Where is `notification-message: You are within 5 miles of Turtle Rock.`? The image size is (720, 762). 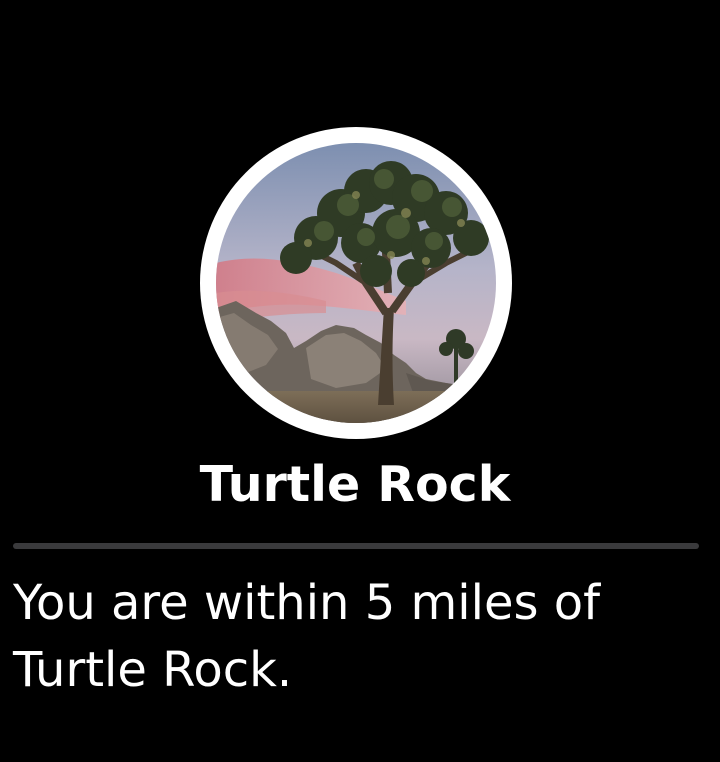
notification-message: You are within 5 miles of Turtle Rock. is located at coordinates (307, 636).